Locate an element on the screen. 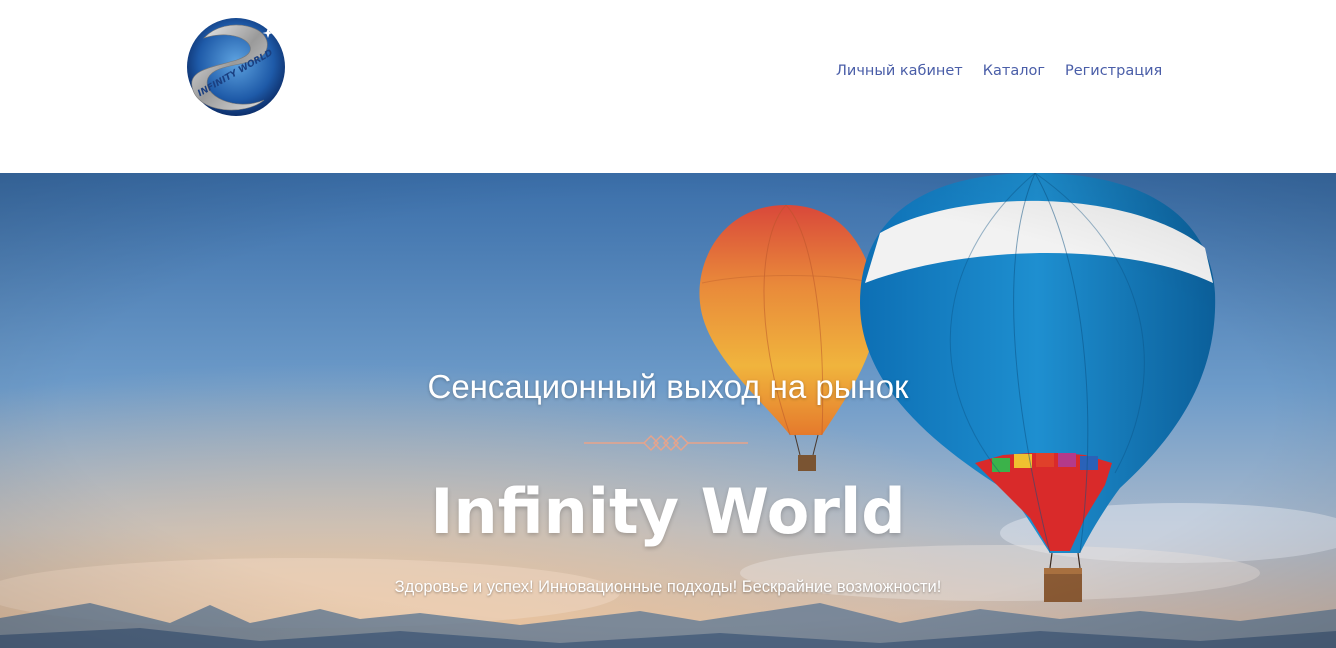  main-nav: Личный кабинет Каталог Регистрация is located at coordinates (999, 71).